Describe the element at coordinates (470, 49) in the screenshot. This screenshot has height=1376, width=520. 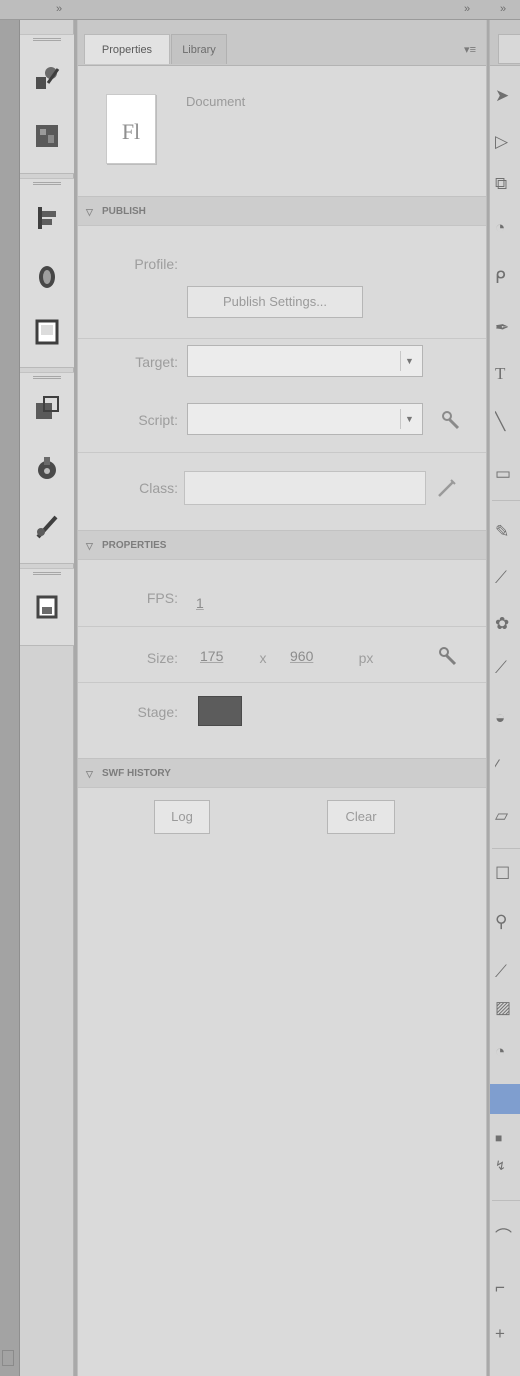
I see `panel-menu-icon: ▾≡` at that location.